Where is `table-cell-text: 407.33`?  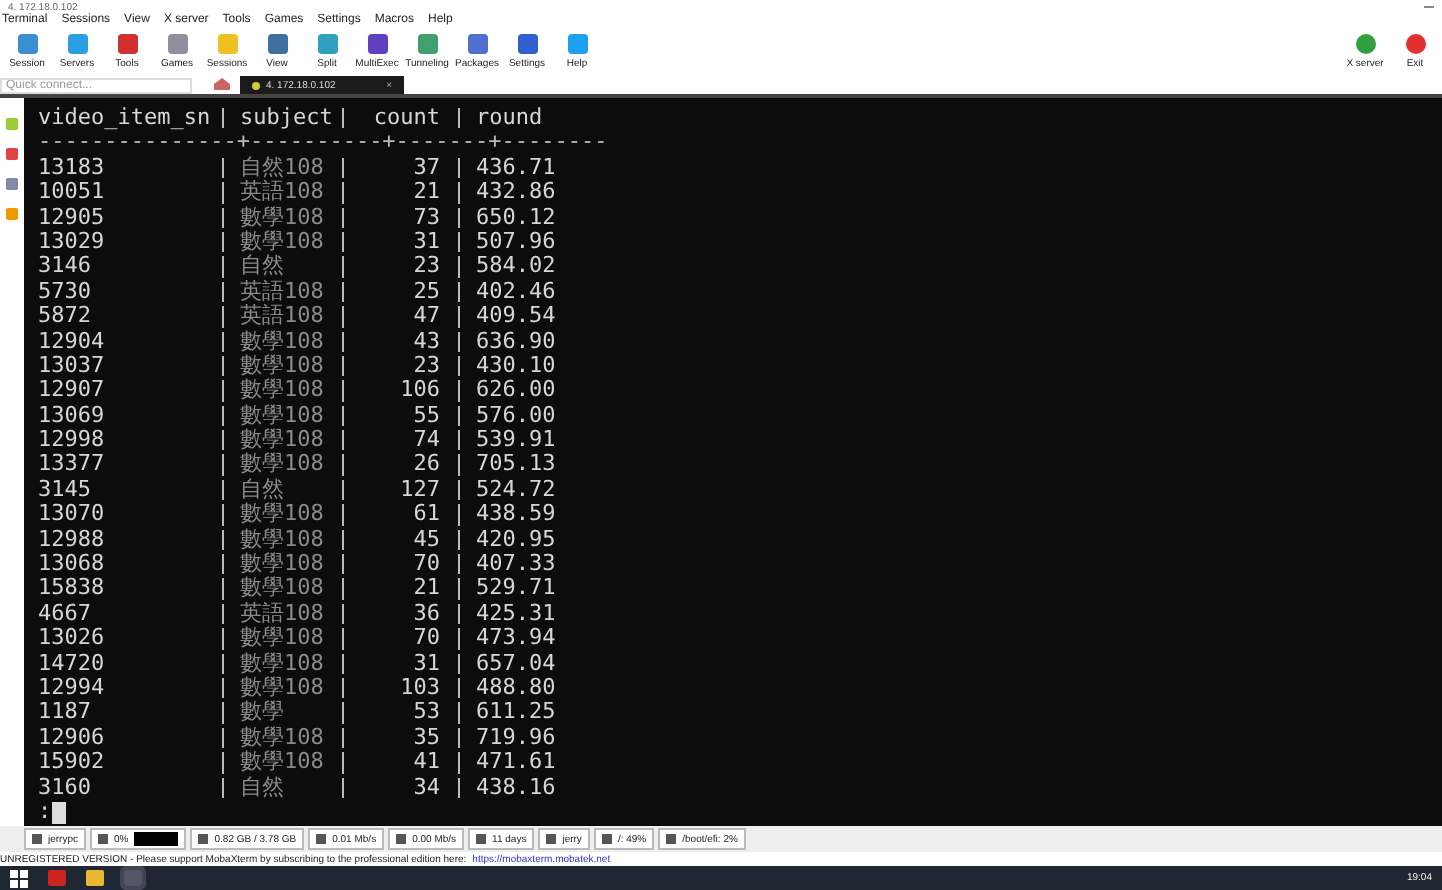
table-cell-text: 407.33 is located at coordinates (515, 564).